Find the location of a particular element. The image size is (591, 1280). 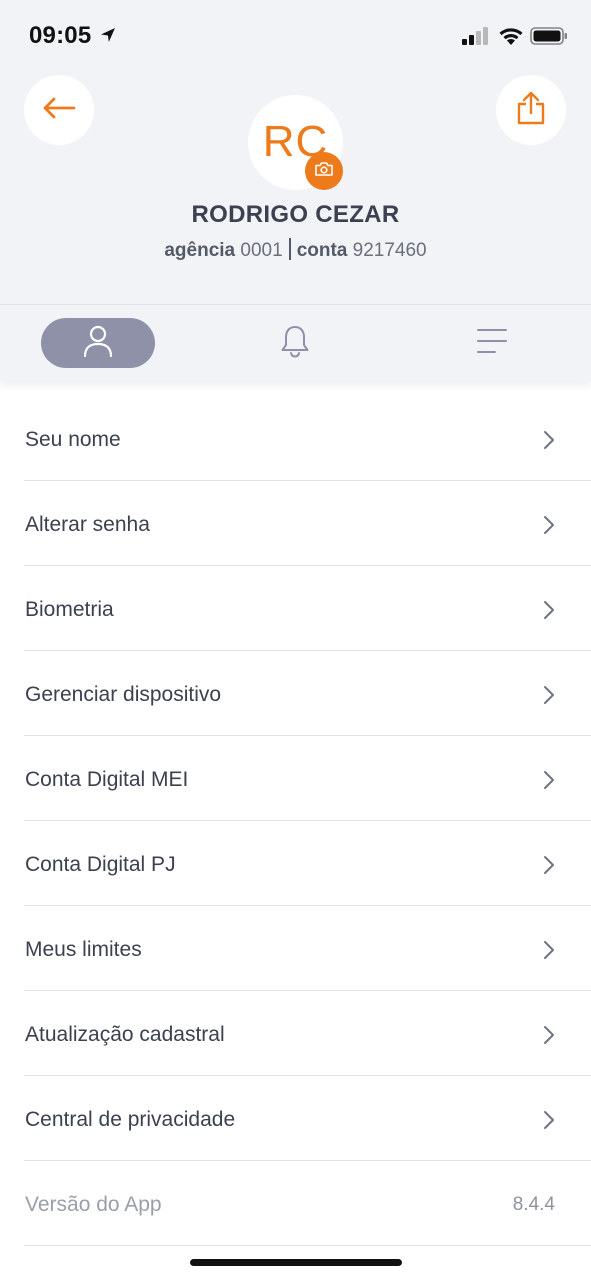

menu-item-seu-nome: Seu nome is located at coordinates (307, 438).